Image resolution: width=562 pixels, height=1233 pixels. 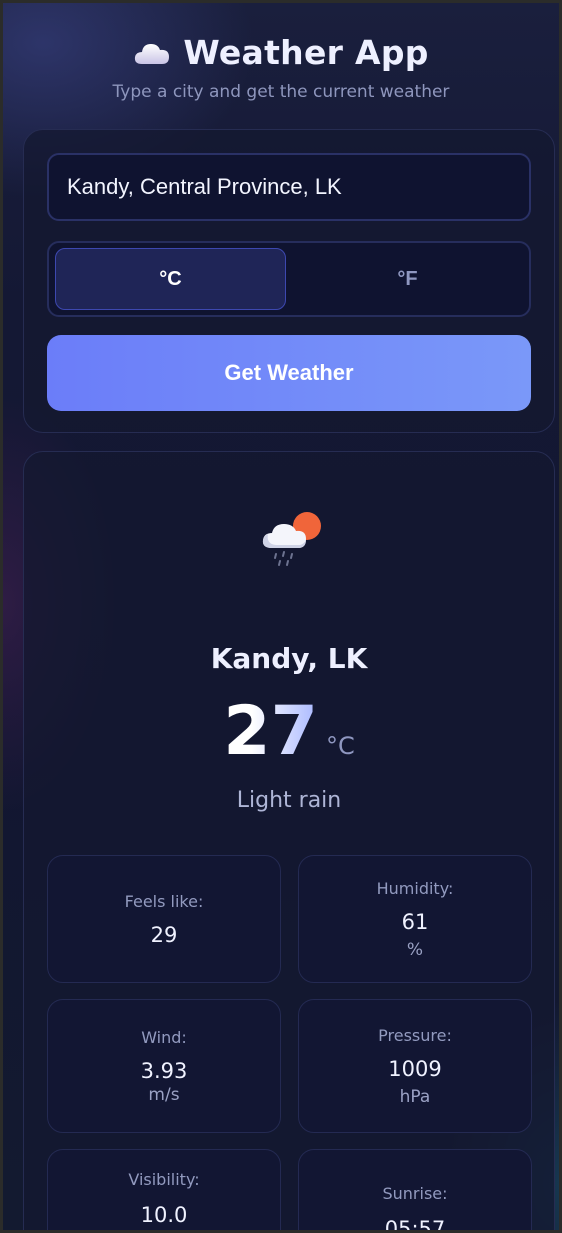 I want to click on stat-wind: Wind: 3.93 m/s, so click(x=164, y=1066).